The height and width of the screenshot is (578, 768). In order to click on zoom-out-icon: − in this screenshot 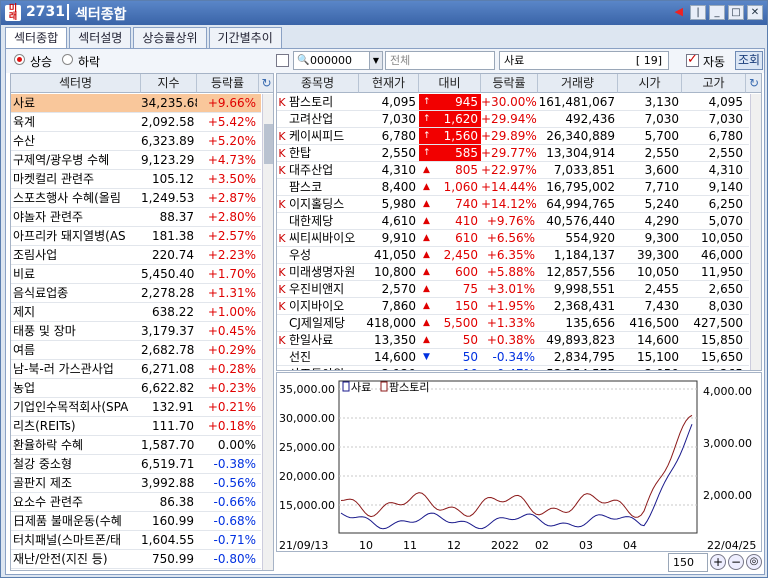, I will do `click(736, 562)`.